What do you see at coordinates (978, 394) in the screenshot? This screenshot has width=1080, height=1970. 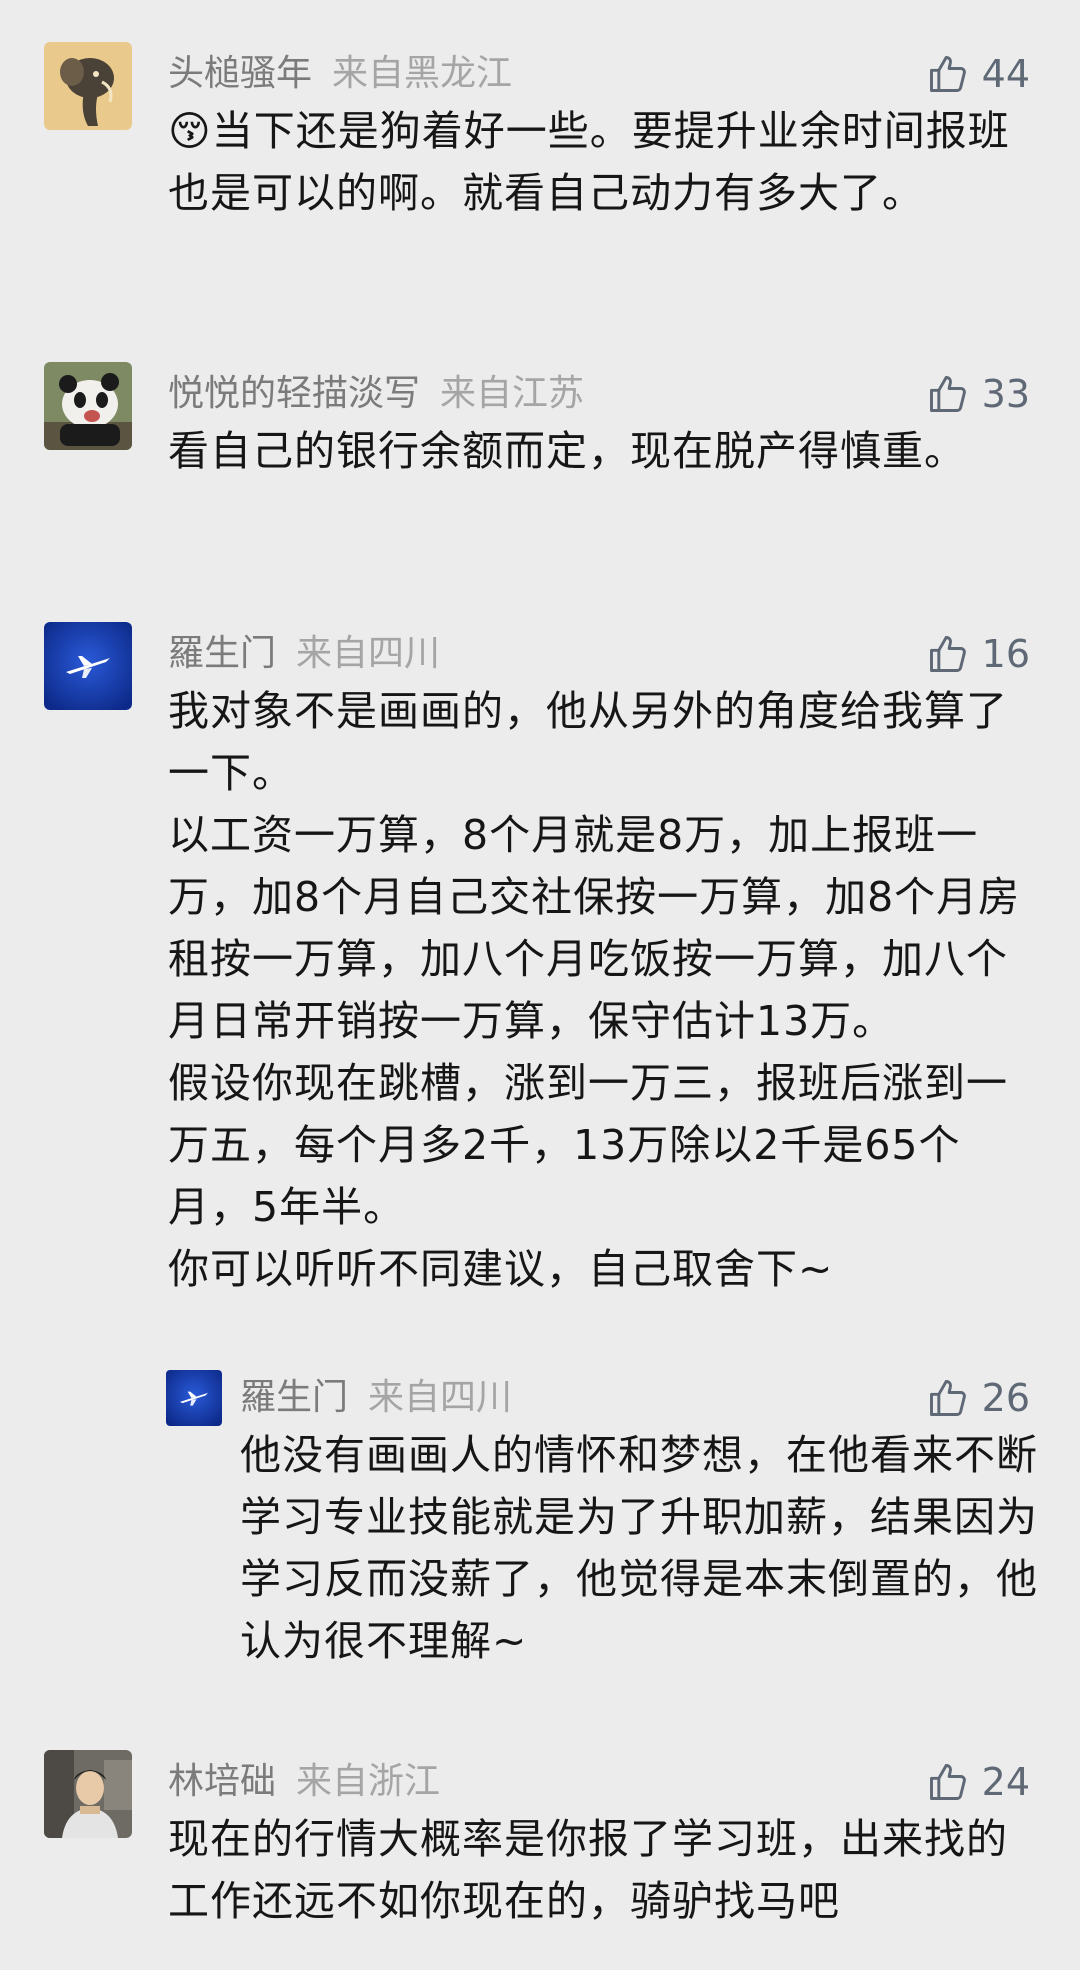 I see `like-button: 33` at bounding box center [978, 394].